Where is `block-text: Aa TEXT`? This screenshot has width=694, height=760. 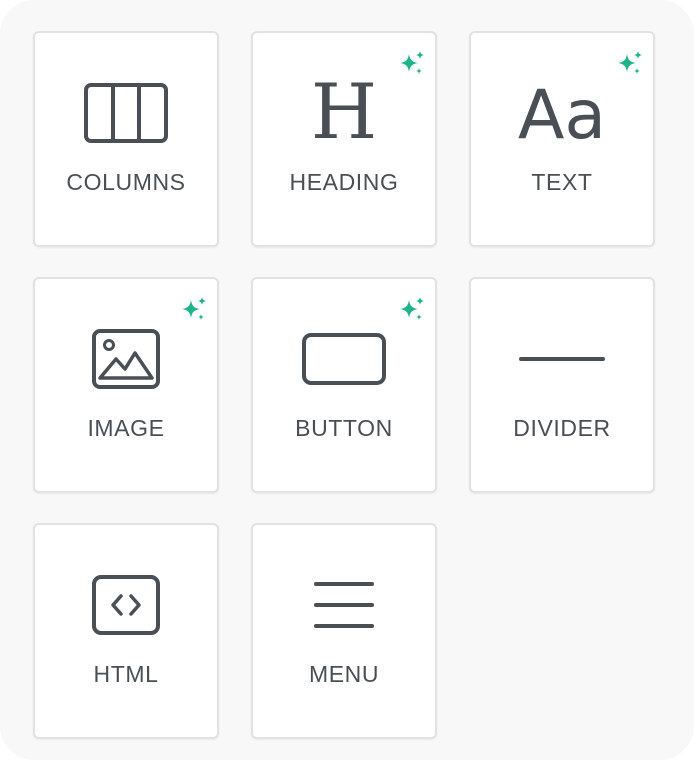 block-text: Aa TEXT is located at coordinates (562, 139).